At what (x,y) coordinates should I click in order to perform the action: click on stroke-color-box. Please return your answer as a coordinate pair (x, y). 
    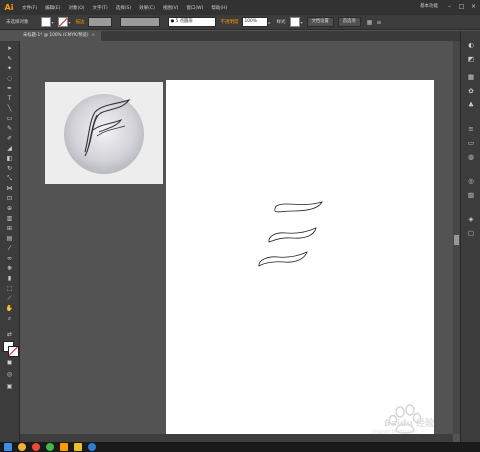
    Looking at the image, I should click on (13, 351).